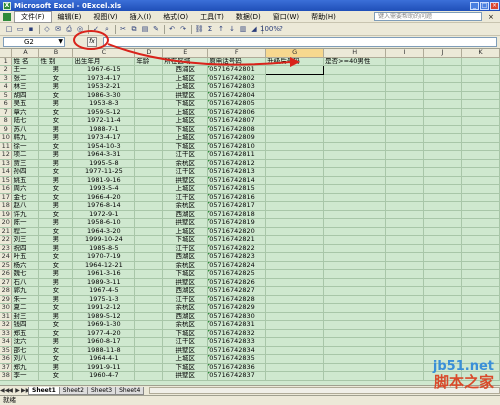 The height and width of the screenshot is (405, 500). I want to click on cell-i26, so click(405, 274).